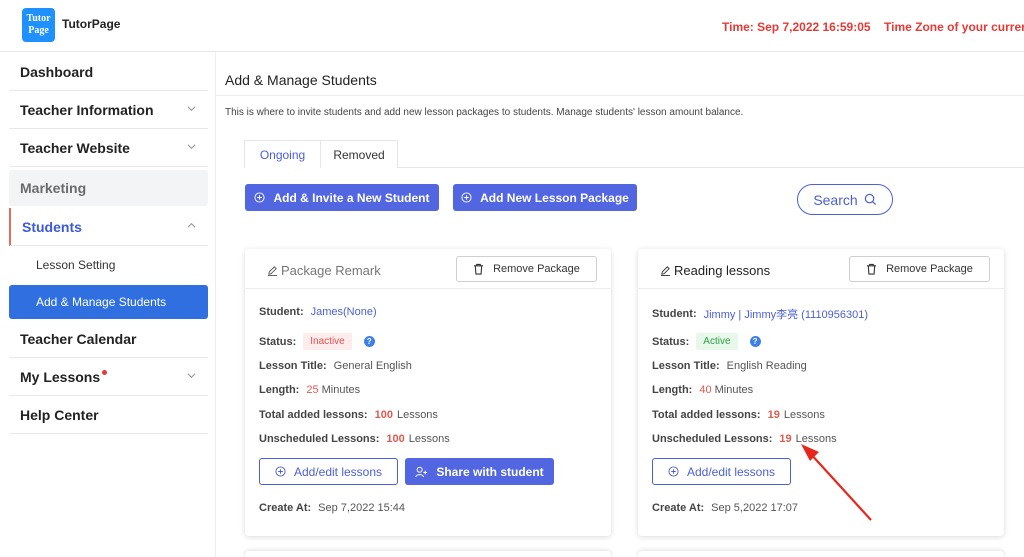 This screenshot has height=557, width=1024. Describe the element at coordinates (310, 390) in the screenshot. I see `length-row: Length: 25 Minutes` at that location.